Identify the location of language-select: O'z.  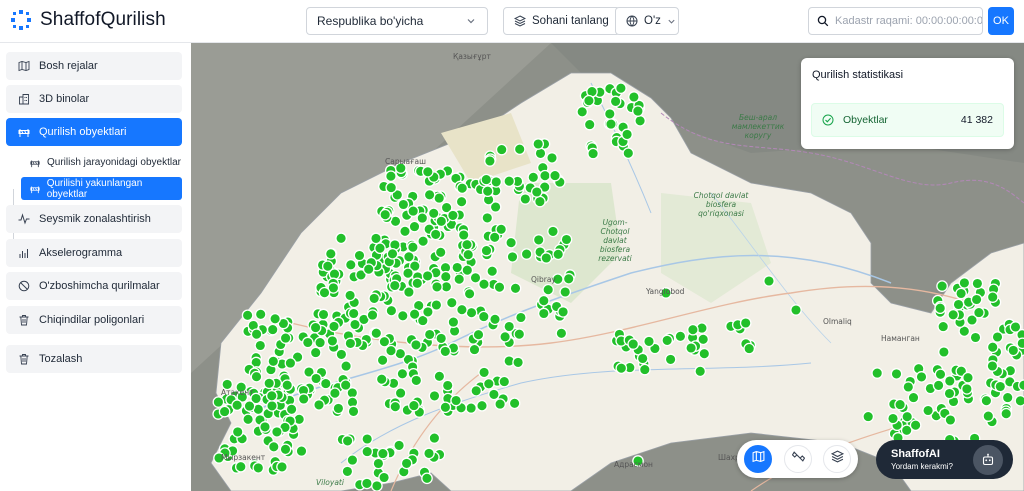
(647, 21).